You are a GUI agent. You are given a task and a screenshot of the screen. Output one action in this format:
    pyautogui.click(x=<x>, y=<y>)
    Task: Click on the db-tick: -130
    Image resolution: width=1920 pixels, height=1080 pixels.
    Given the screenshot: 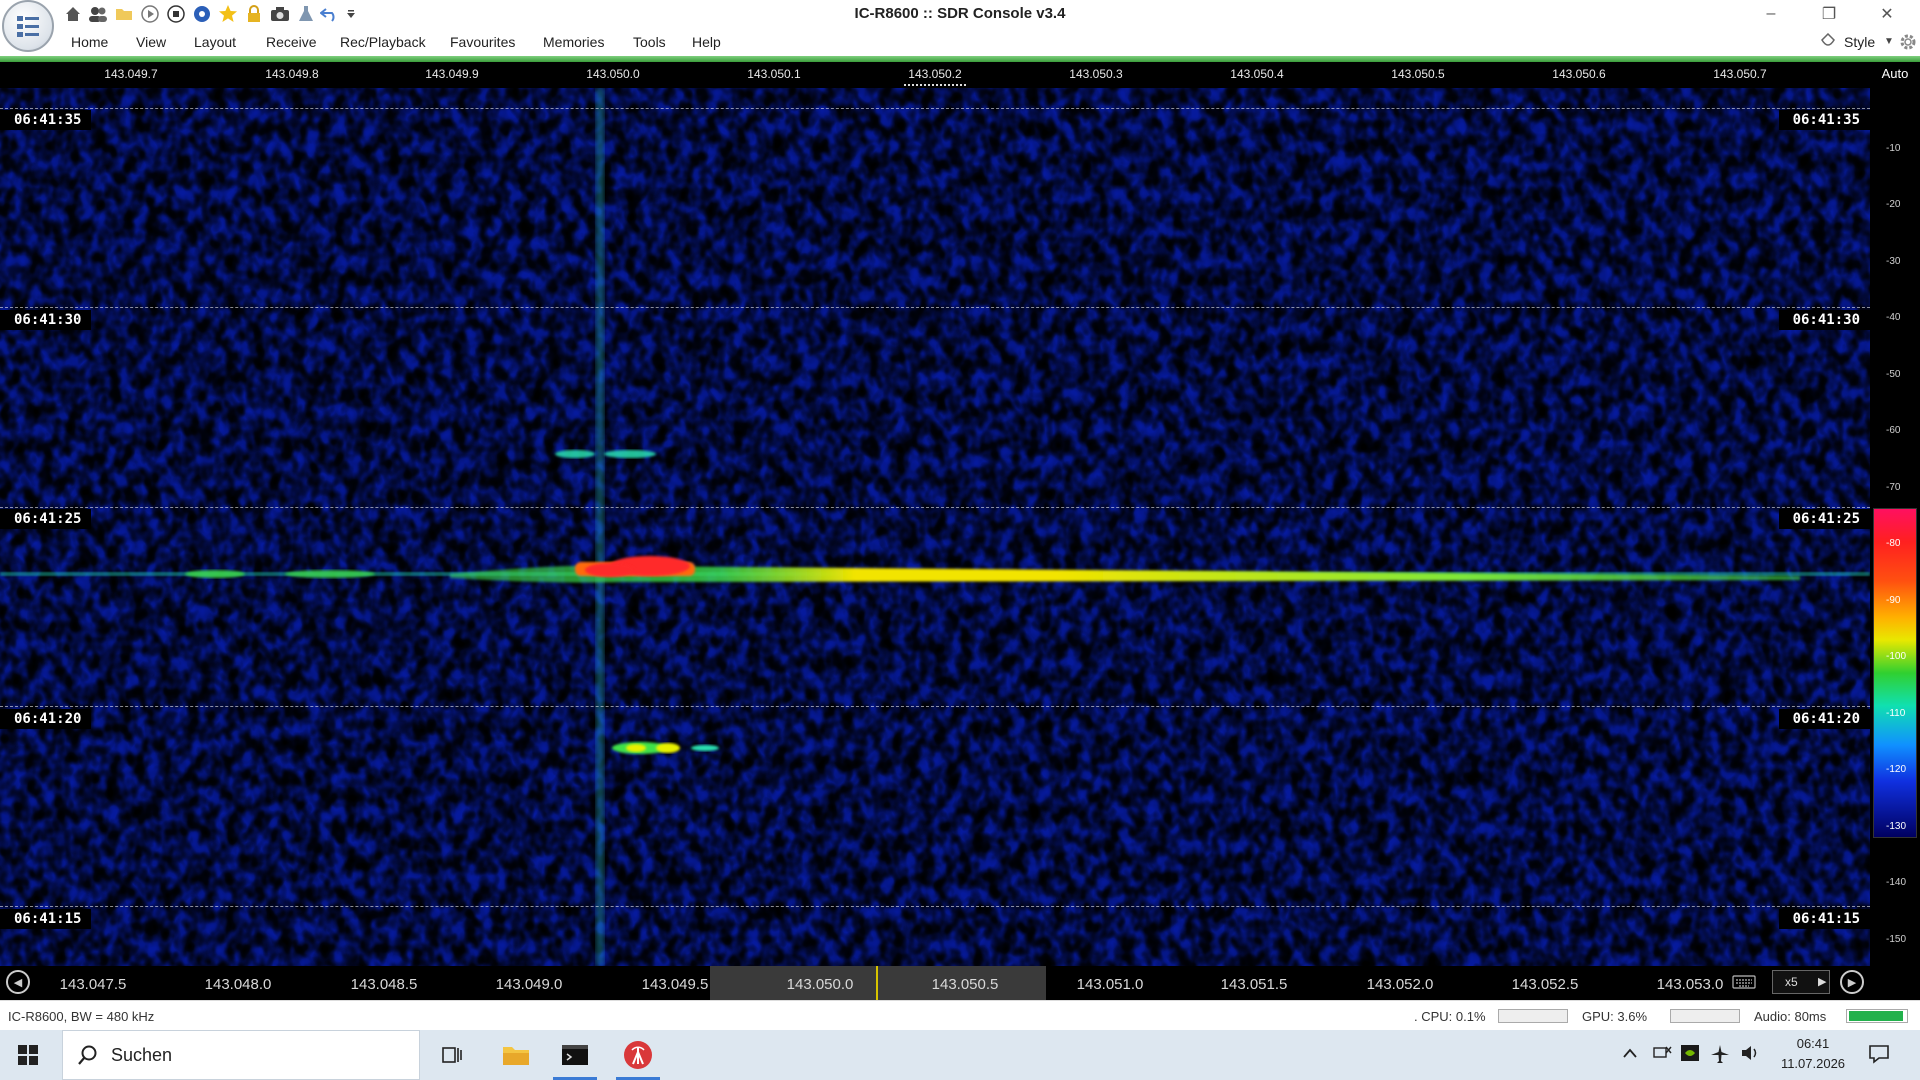 What is the action you would take?
    pyautogui.click(x=1896, y=826)
    